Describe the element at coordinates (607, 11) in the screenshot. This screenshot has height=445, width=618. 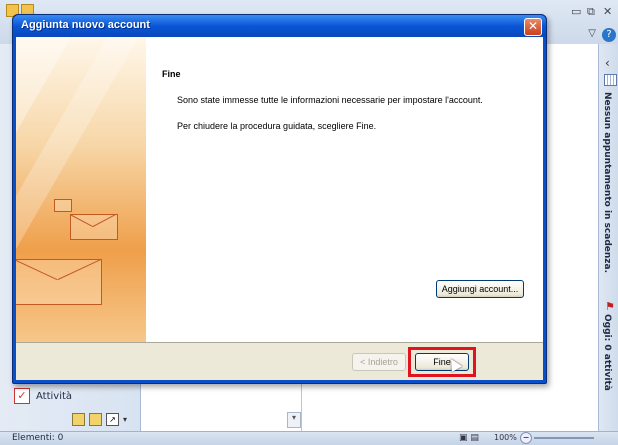
I see `window-close-icon: ✕` at that location.